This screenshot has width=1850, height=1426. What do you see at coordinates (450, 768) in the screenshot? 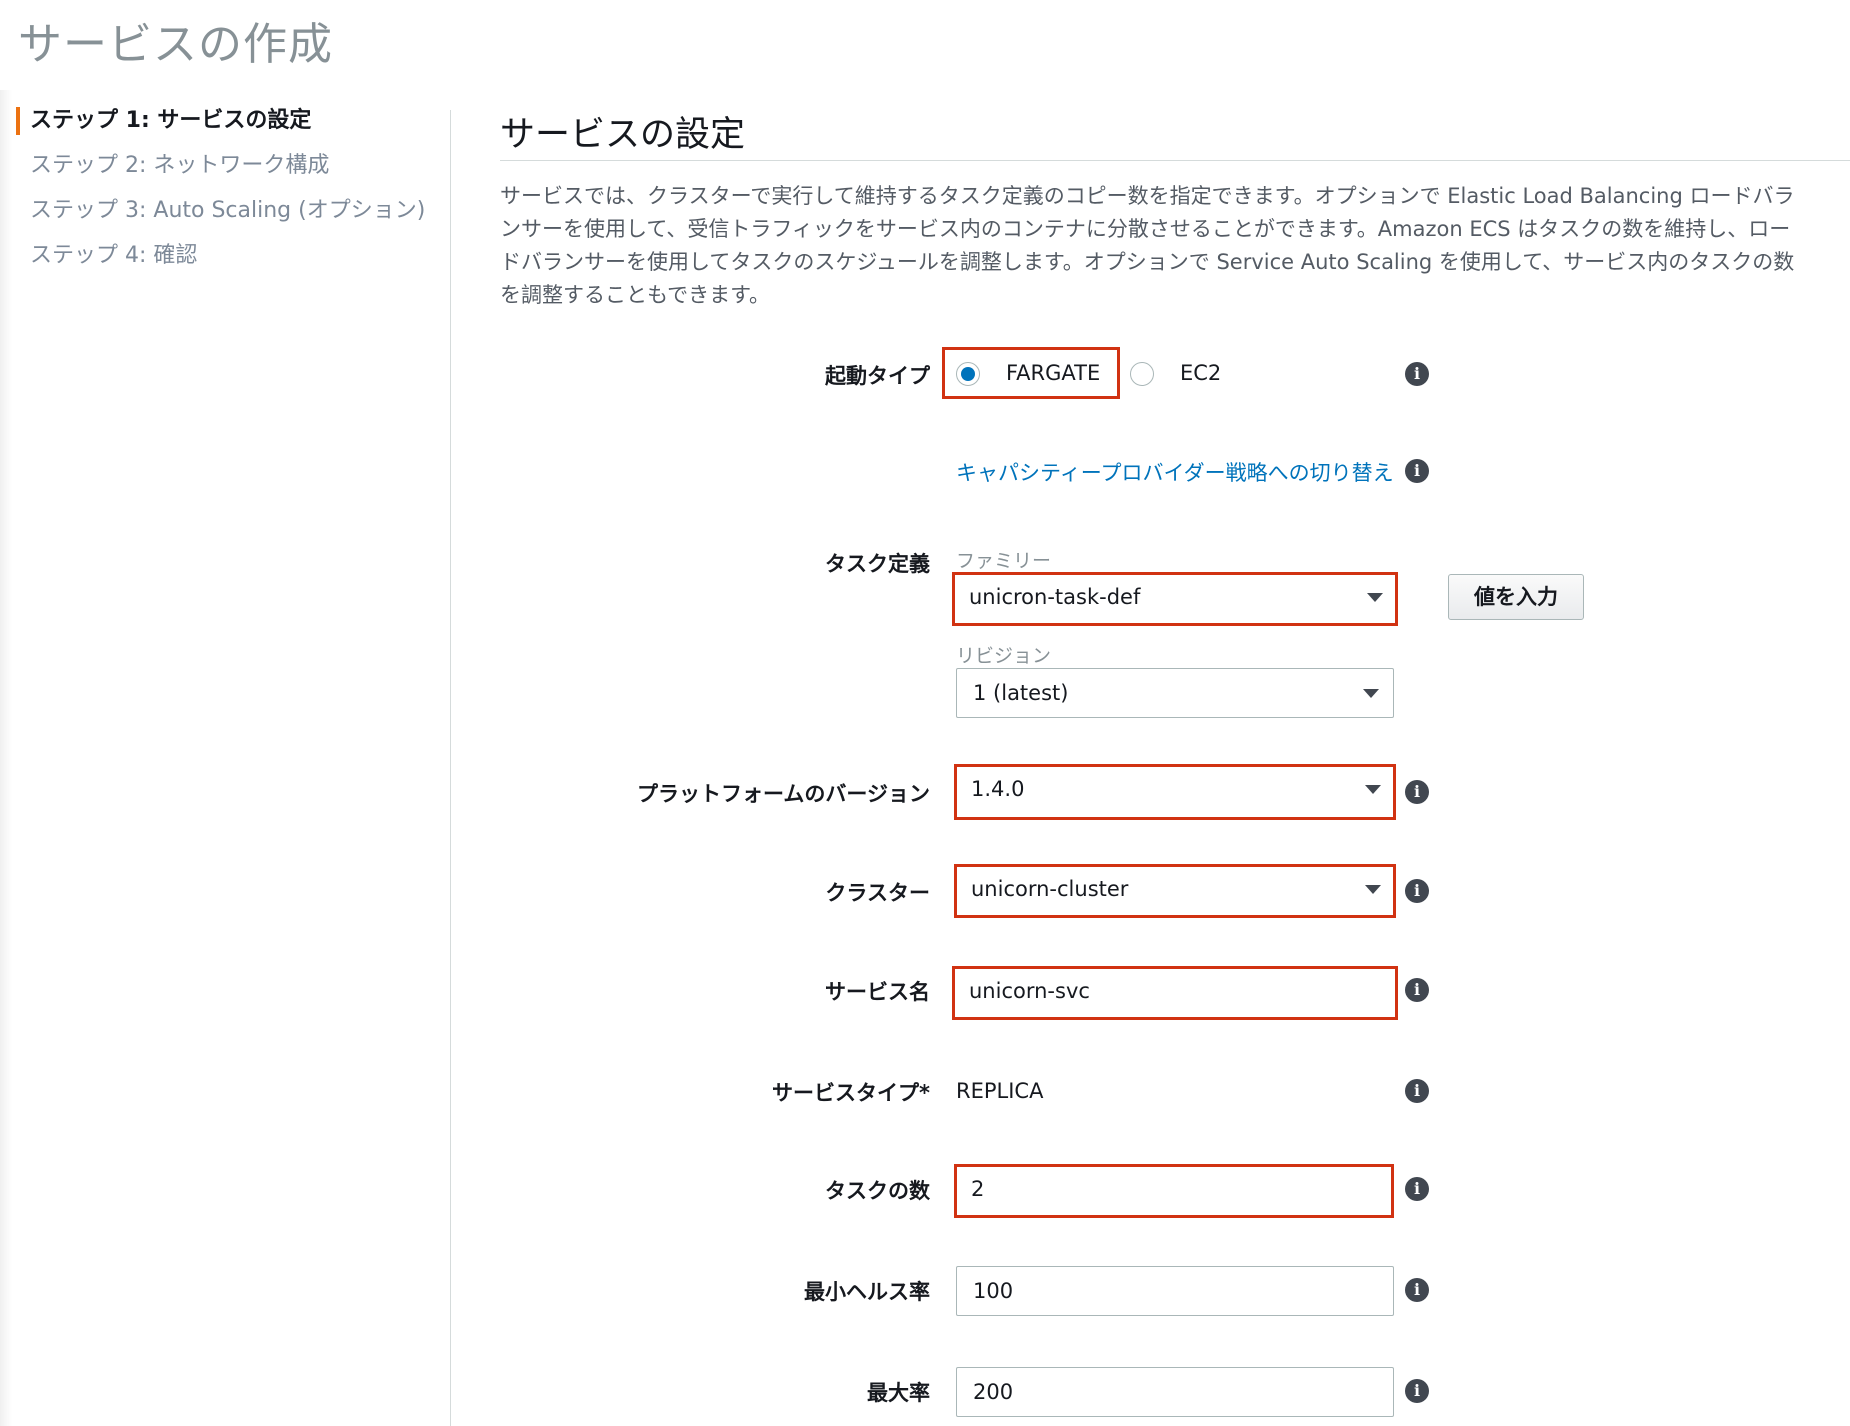
I see `sidebar-divider` at bounding box center [450, 768].